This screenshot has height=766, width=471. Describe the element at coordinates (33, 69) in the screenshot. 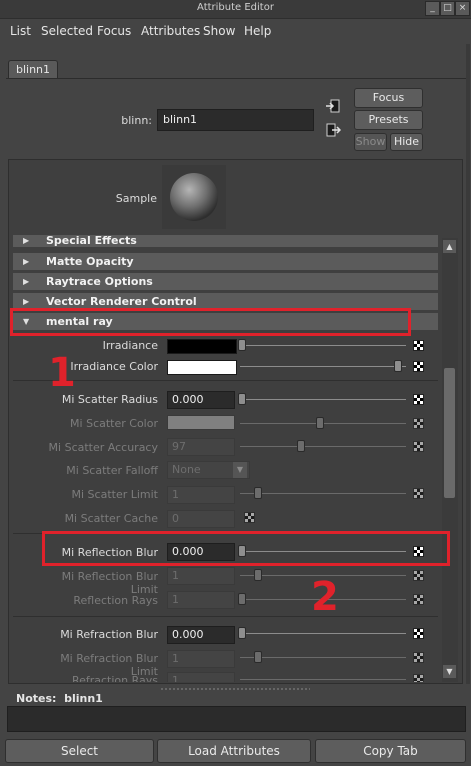

I see `tab-blinn1: blinn1` at that location.